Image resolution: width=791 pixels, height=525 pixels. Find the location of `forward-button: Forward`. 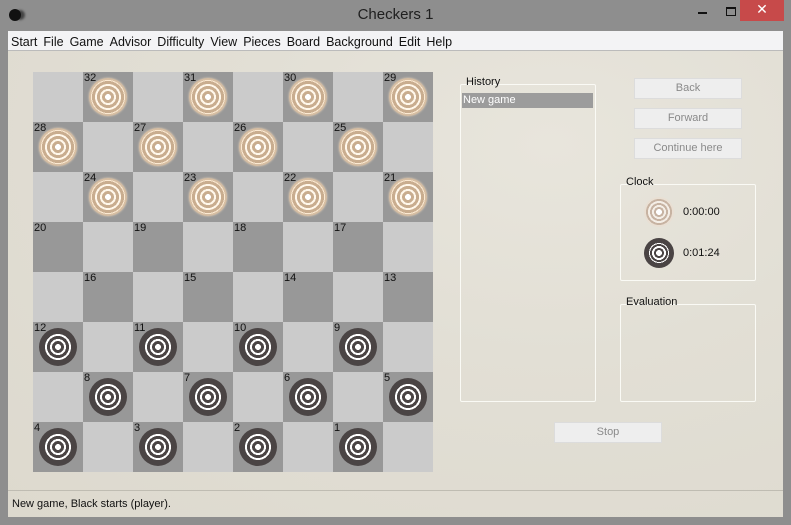

forward-button: Forward is located at coordinates (688, 118).